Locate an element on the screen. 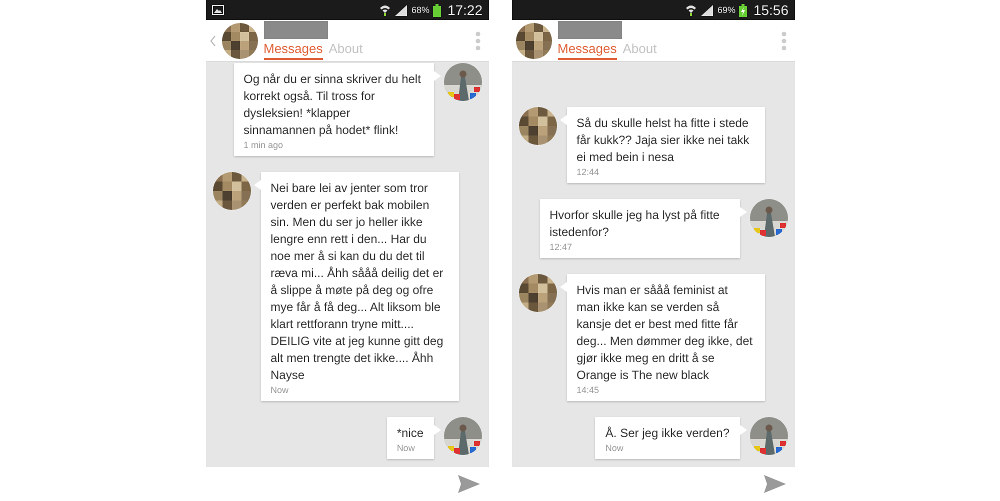 The height and width of the screenshot is (501, 1000). clock-time: 15:56 is located at coordinates (770, 10).